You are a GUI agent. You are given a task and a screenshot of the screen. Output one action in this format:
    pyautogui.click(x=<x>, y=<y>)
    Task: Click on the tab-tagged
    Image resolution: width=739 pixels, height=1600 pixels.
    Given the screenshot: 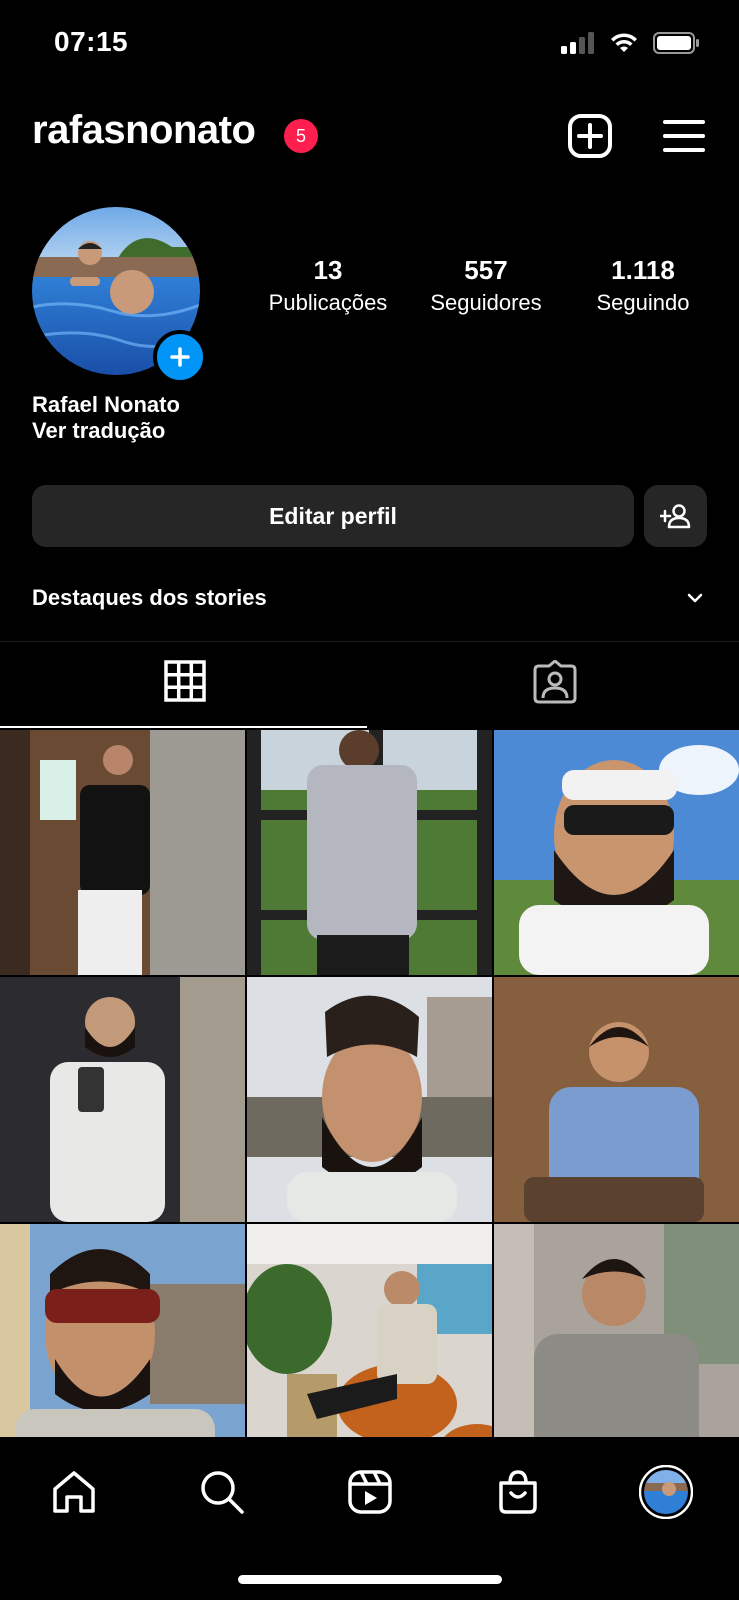 What is the action you would take?
    pyautogui.click(x=554, y=682)
    